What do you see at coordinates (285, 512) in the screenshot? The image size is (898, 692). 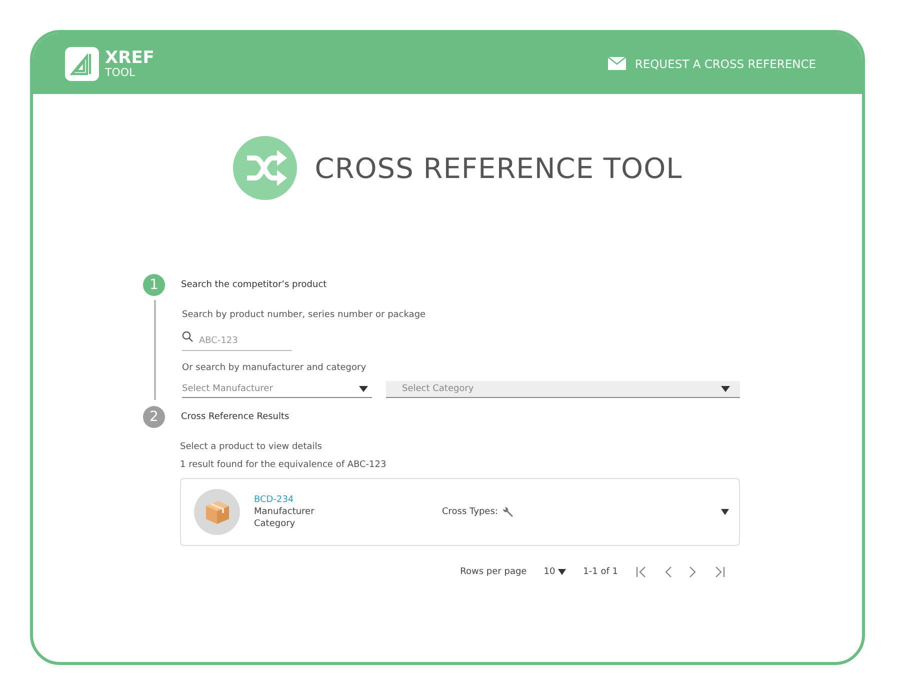 I see `manufacturer-label: Manufacturer` at bounding box center [285, 512].